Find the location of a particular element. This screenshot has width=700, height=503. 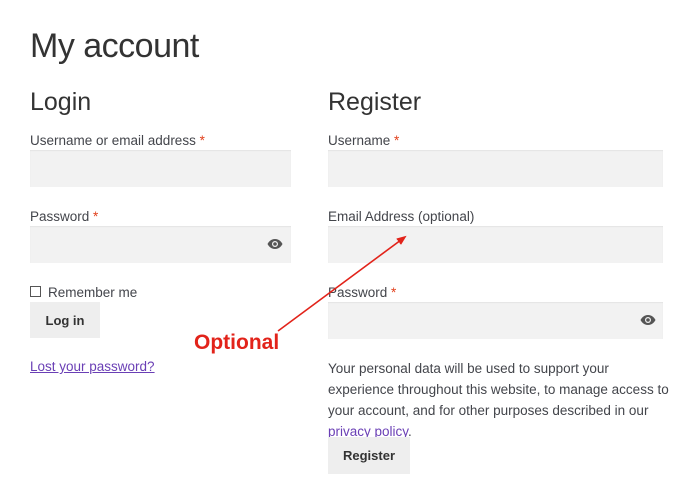

annotation-arrow-line is located at coordinates (342, 283).